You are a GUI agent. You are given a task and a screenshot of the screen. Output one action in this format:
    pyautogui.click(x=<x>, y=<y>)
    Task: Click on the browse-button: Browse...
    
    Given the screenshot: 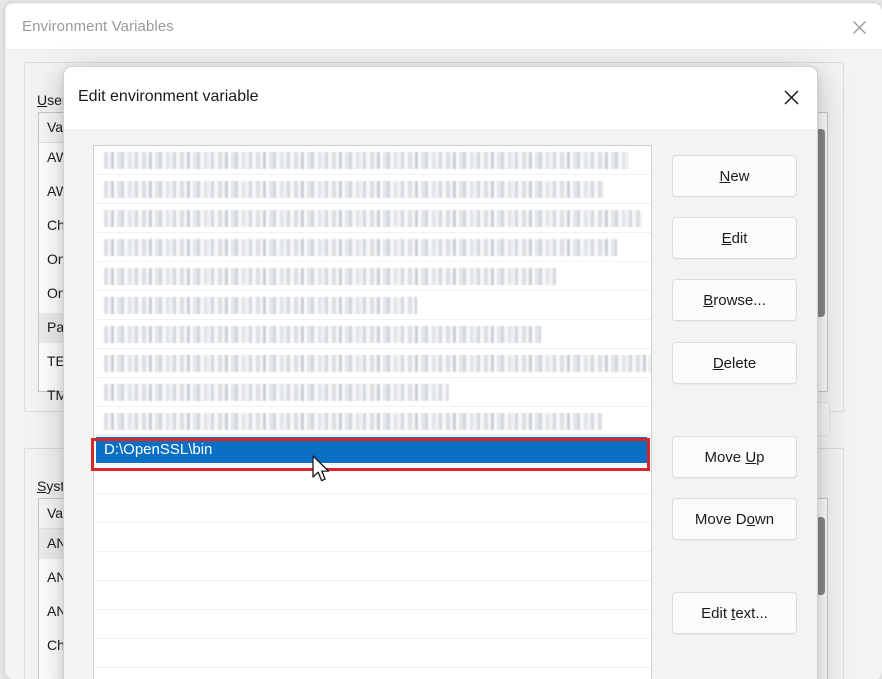 What is the action you would take?
    pyautogui.click(x=734, y=300)
    